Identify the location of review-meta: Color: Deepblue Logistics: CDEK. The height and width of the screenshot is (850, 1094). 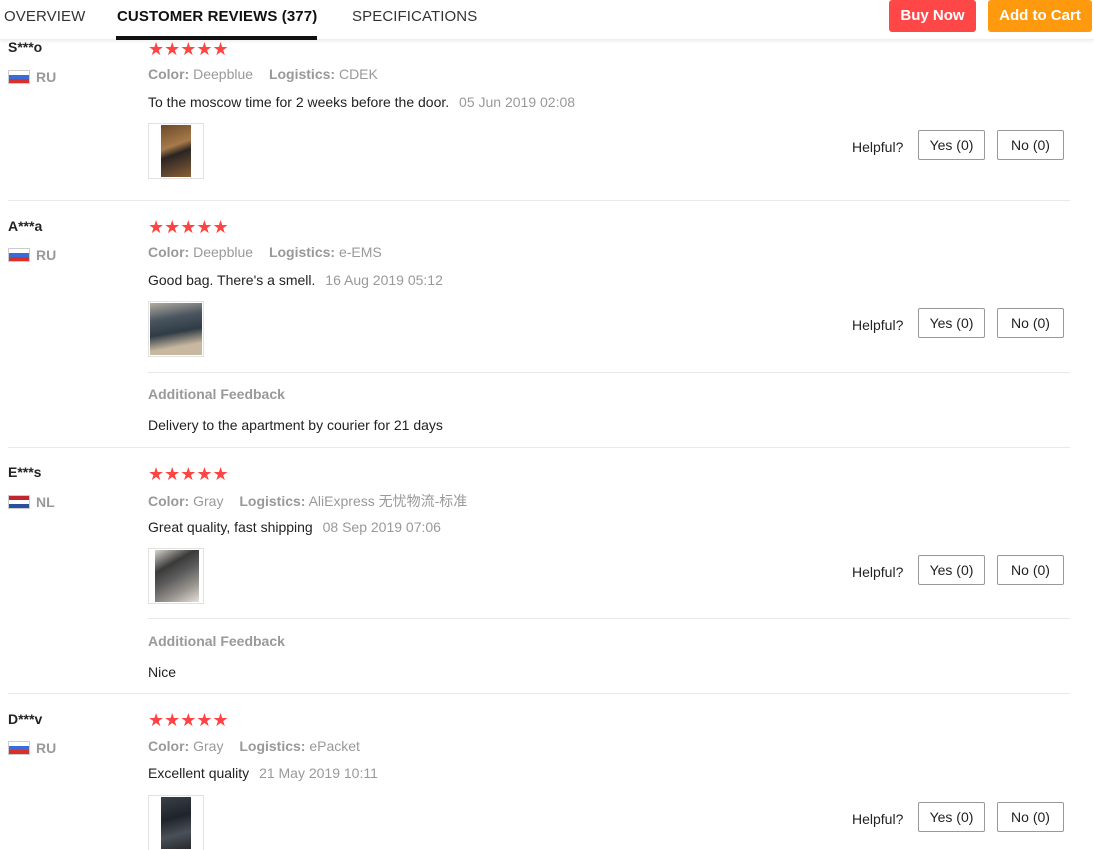
(263, 74).